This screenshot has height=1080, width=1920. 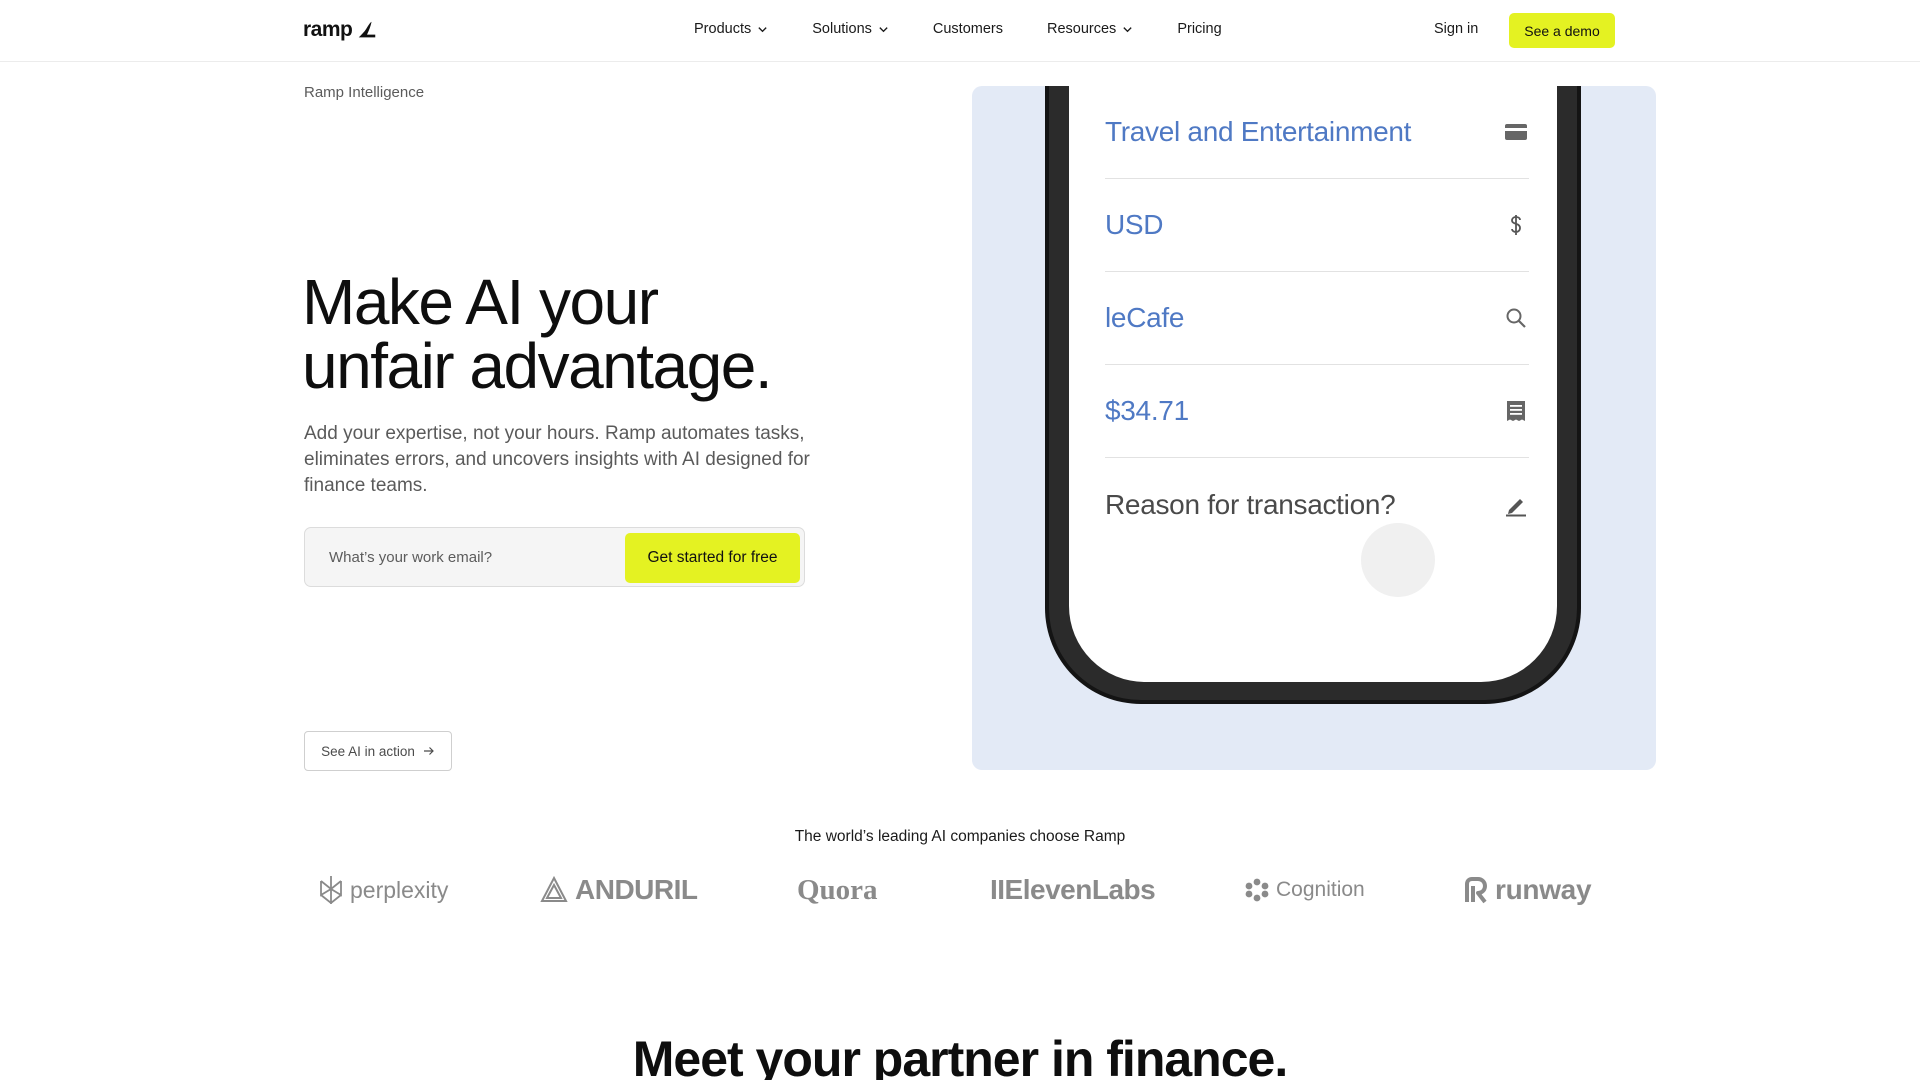 I want to click on credit-card-icon, so click(x=1516, y=132).